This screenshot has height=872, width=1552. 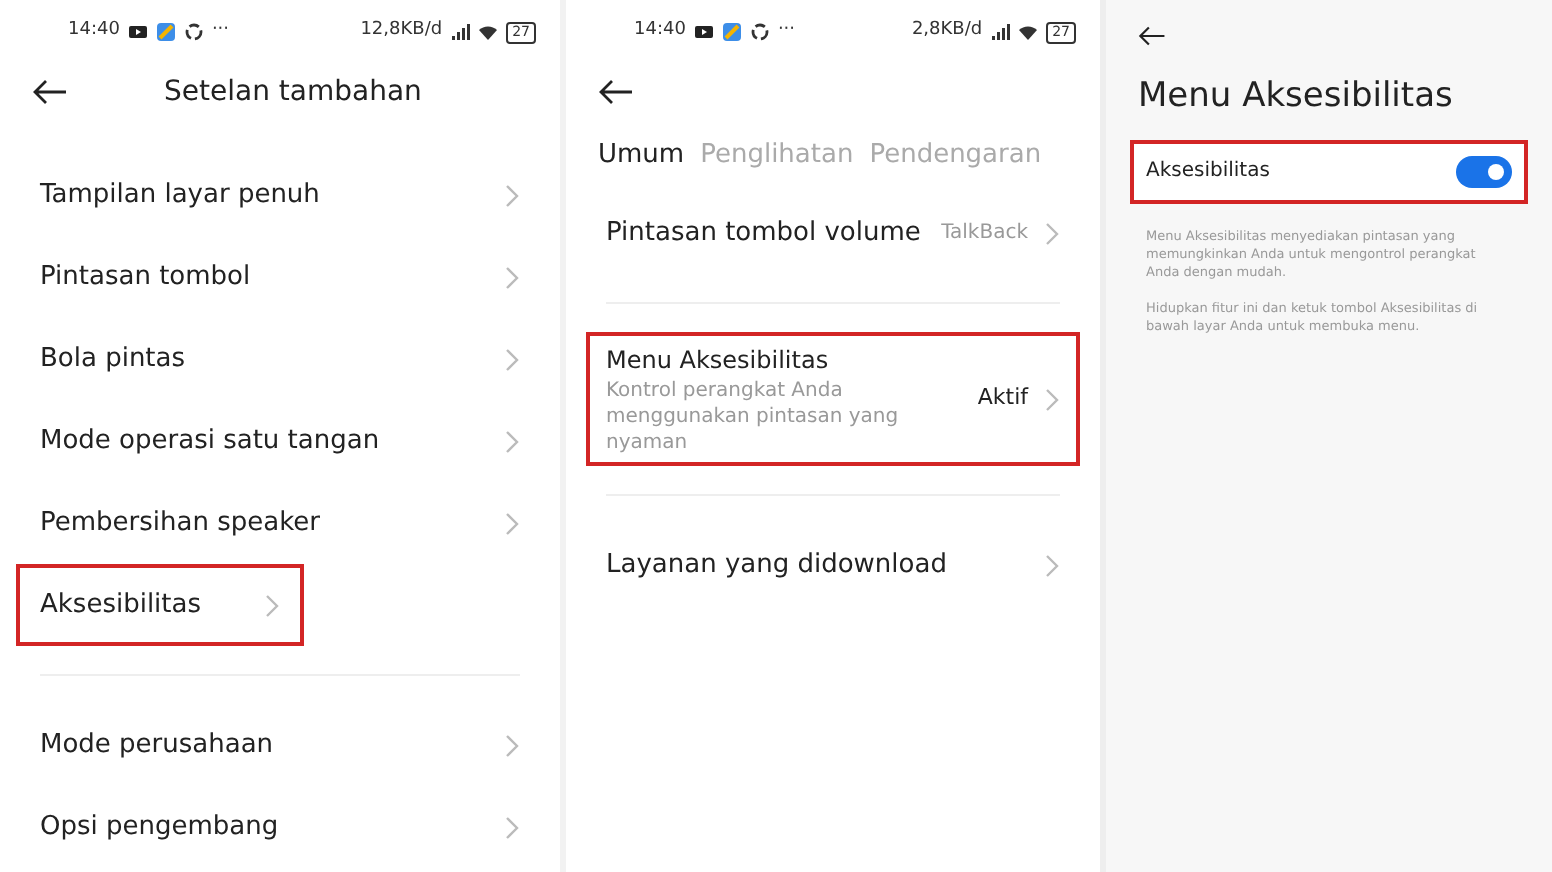 What do you see at coordinates (1329, 171) in the screenshot?
I see `toggle-row: Aksesibilitas` at bounding box center [1329, 171].